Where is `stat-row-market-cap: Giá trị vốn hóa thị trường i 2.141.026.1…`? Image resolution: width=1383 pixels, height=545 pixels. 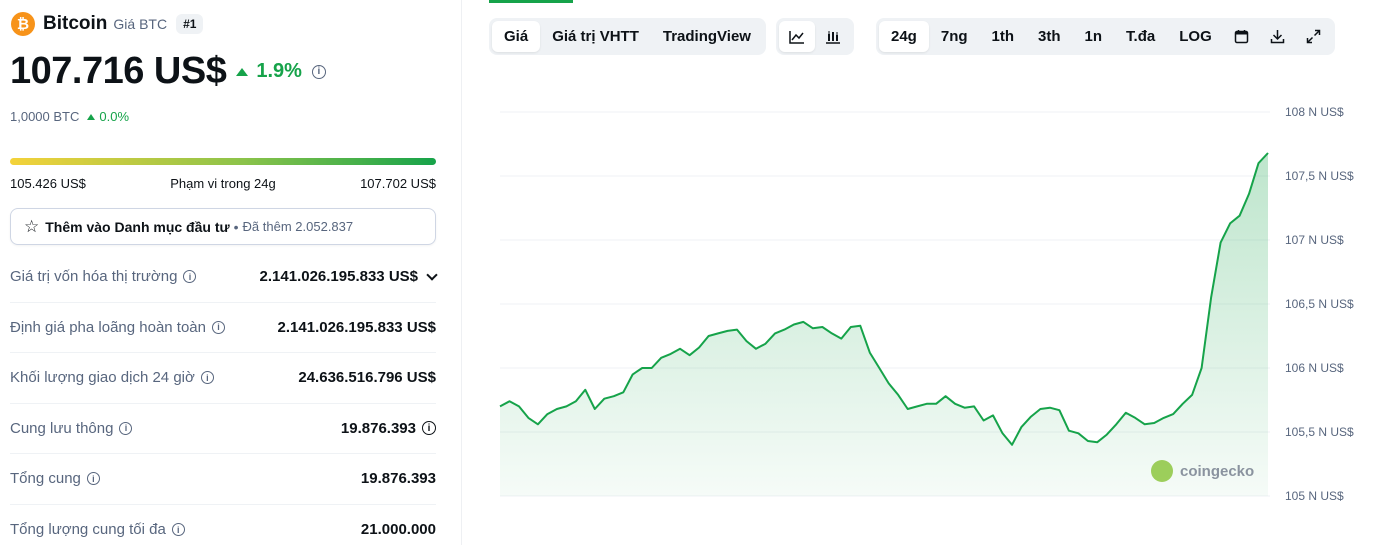 stat-row-market-cap: Giá trị vốn hóa thị trường i 2.141.026.1… is located at coordinates (224, 277).